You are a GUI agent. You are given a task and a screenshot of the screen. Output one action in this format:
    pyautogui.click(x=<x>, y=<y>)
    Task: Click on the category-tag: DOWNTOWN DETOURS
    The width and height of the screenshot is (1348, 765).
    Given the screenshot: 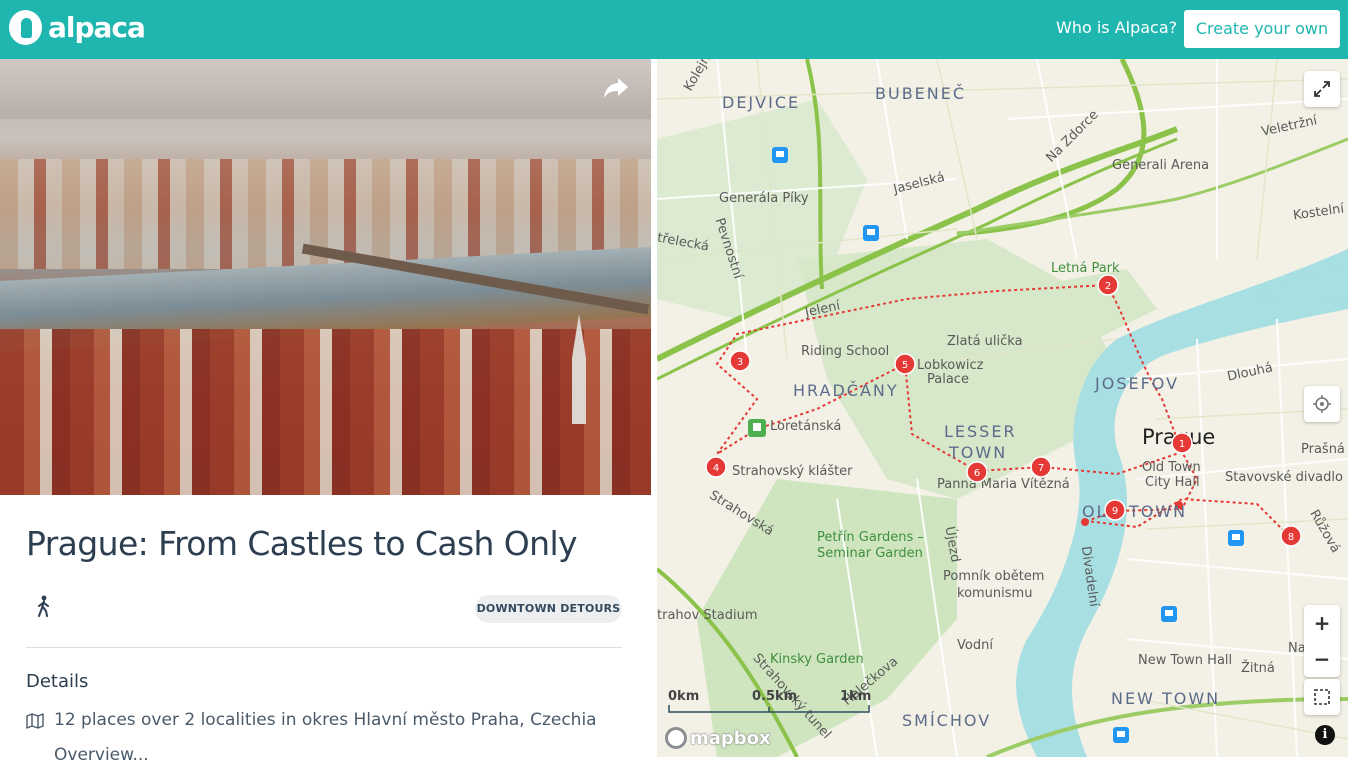 What is the action you would take?
    pyautogui.click(x=548, y=609)
    